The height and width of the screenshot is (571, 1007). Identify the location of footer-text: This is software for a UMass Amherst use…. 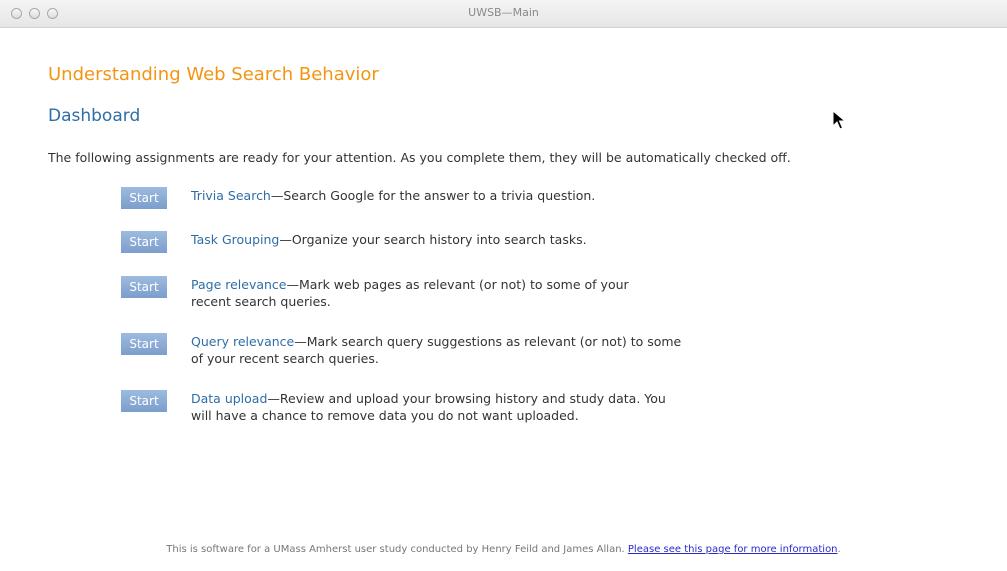
(397, 549).